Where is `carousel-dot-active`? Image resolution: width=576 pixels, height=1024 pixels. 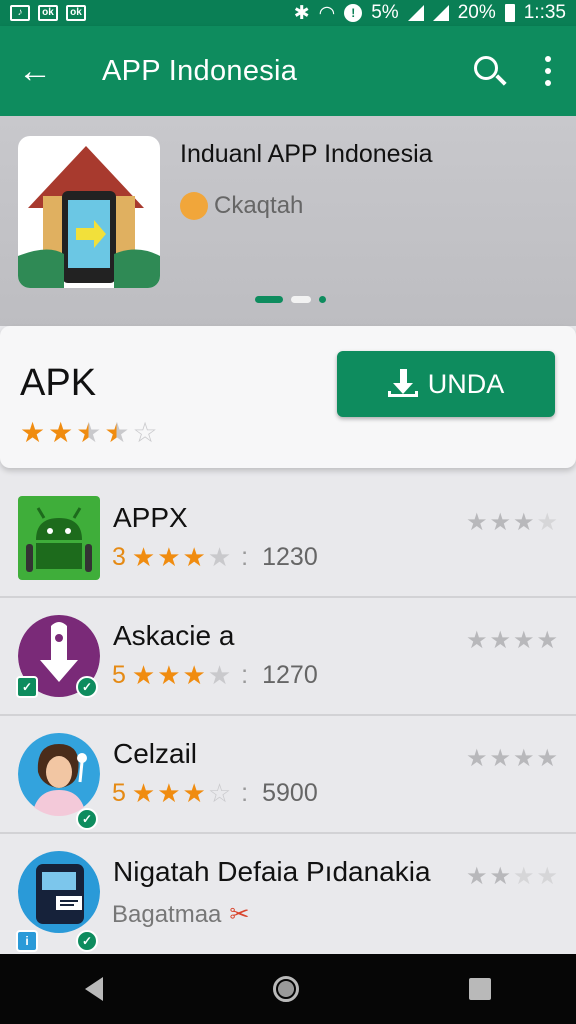
carousel-dot-active is located at coordinates (269, 299).